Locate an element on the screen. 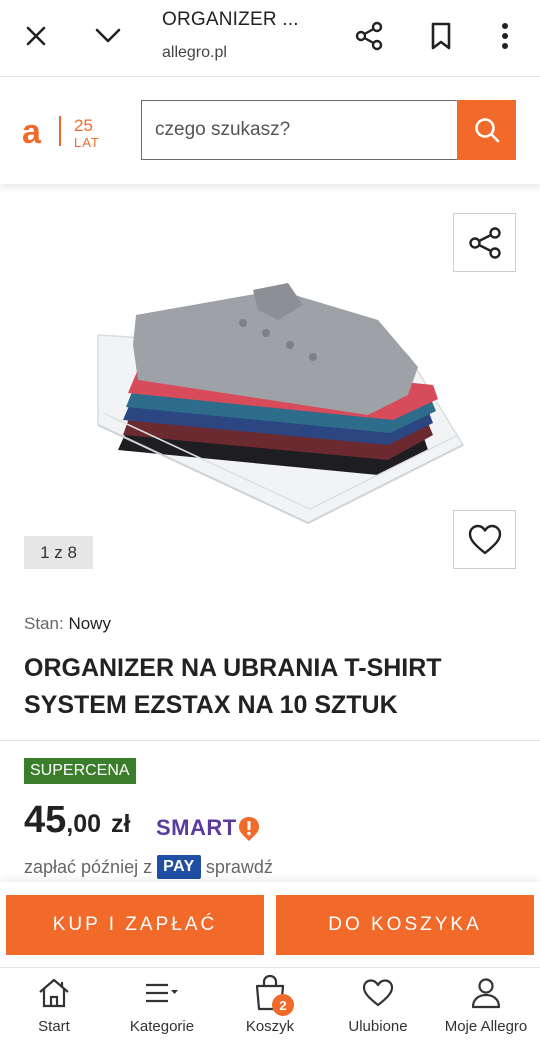  nav-item-koszyk: 2 Koszyk is located at coordinates (270, 1006).